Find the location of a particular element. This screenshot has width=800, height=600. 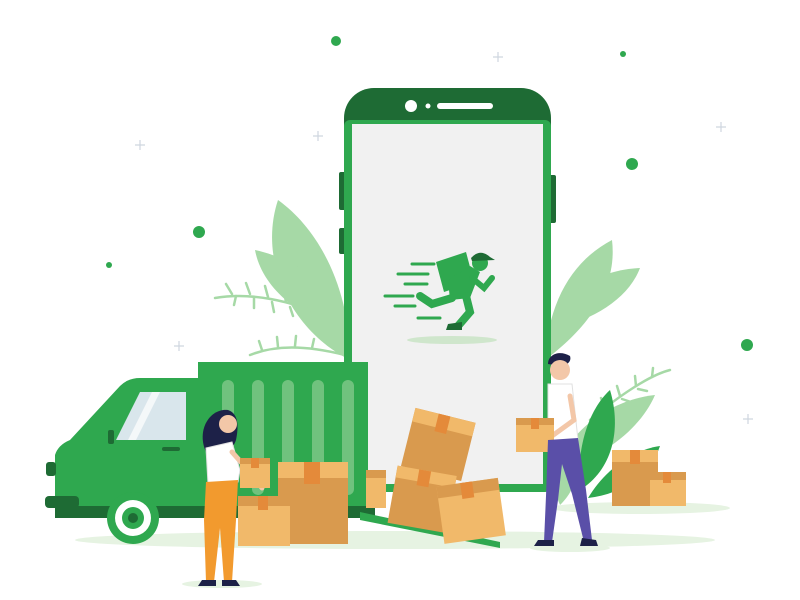

ground-shadow-main is located at coordinates (395, 540).